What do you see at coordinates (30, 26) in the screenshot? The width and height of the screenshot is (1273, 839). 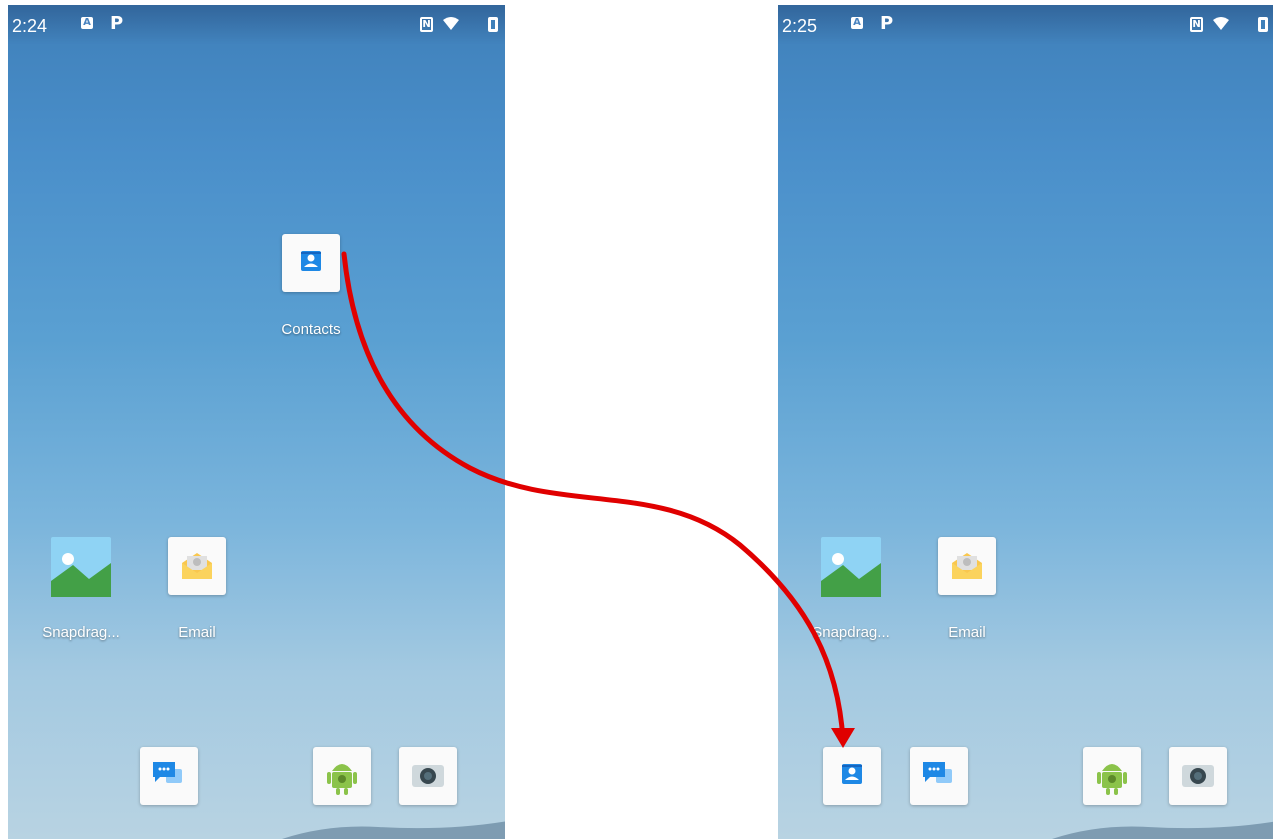 I see `status-time: 2:24` at bounding box center [30, 26].